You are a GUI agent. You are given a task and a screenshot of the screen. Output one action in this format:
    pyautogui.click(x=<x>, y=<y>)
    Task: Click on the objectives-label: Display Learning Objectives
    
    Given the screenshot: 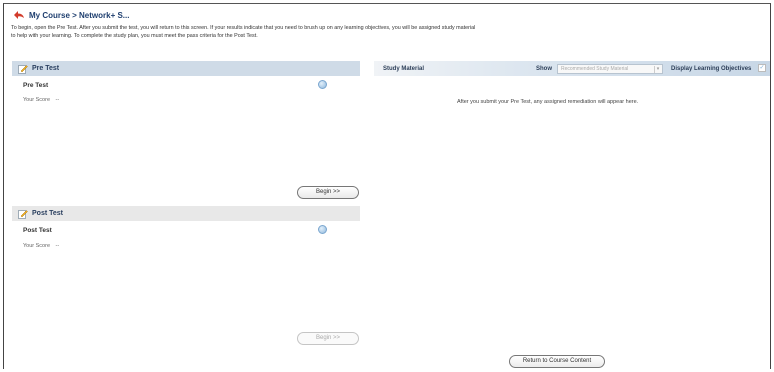 What is the action you would take?
    pyautogui.click(x=711, y=68)
    